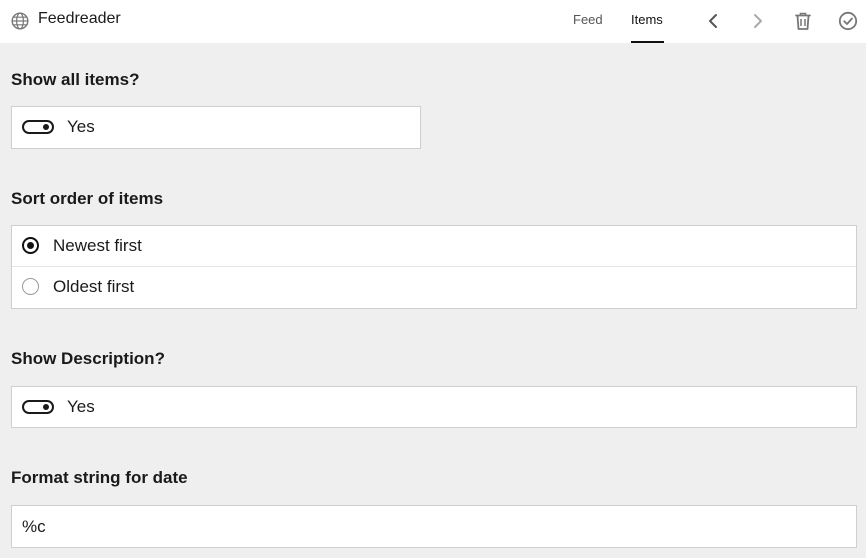 Image resolution: width=866 pixels, height=558 pixels. I want to click on trash-icon, so click(803, 21).